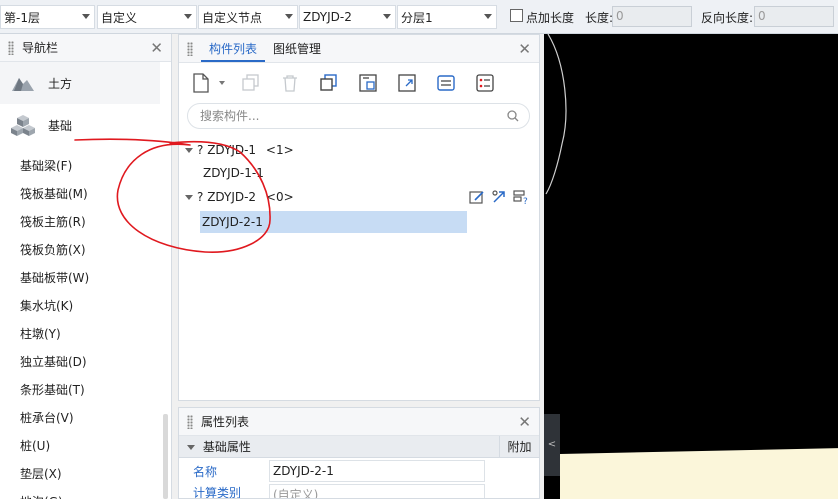 The width and height of the screenshot is (838, 499). What do you see at coordinates (556, 114) in the screenshot?
I see `viewport-drawing` at bounding box center [556, 114].